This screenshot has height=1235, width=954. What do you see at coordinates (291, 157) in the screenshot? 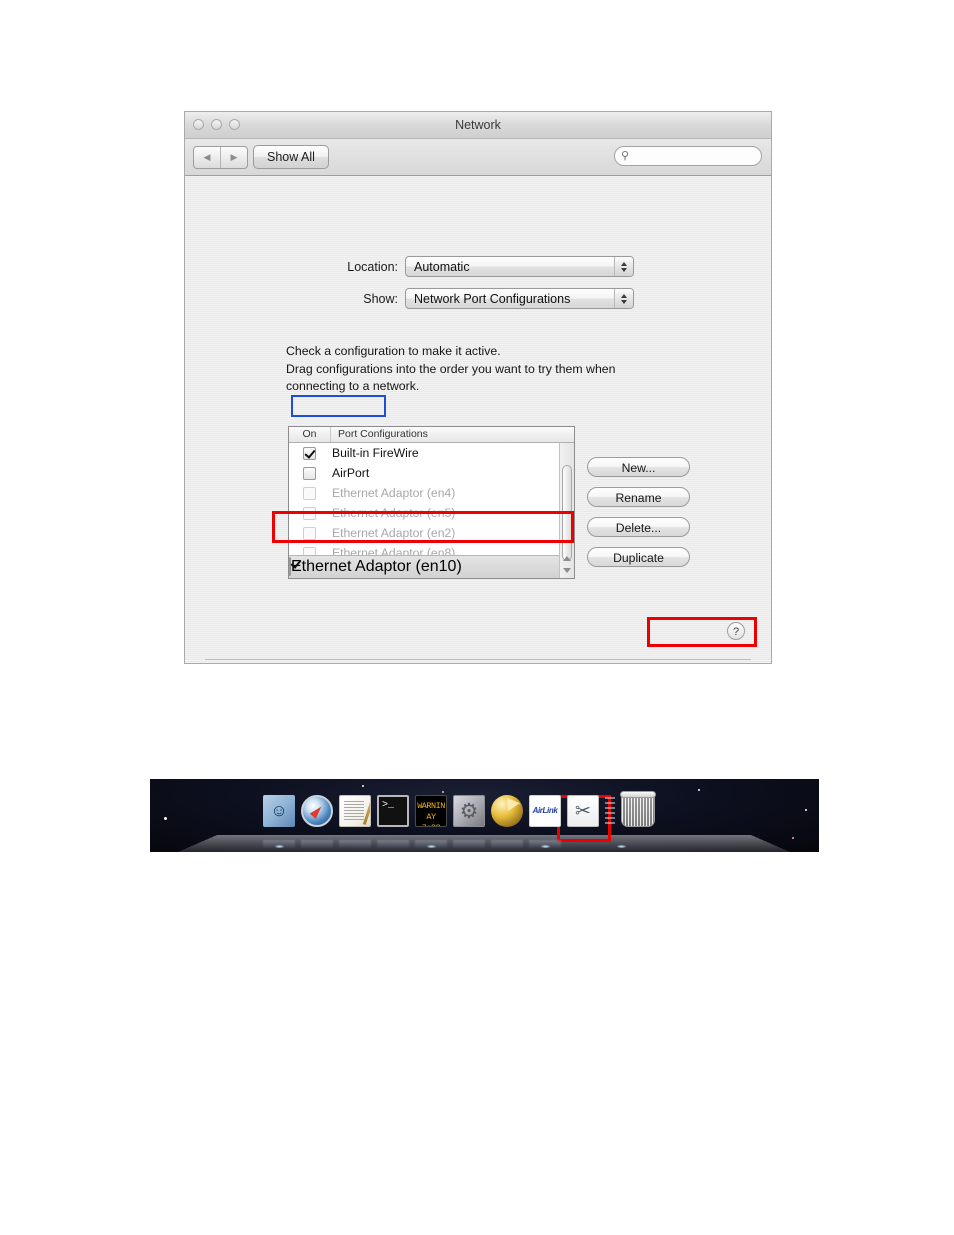
I see `show-all-button: Show All` at bounding box center [291, 157].